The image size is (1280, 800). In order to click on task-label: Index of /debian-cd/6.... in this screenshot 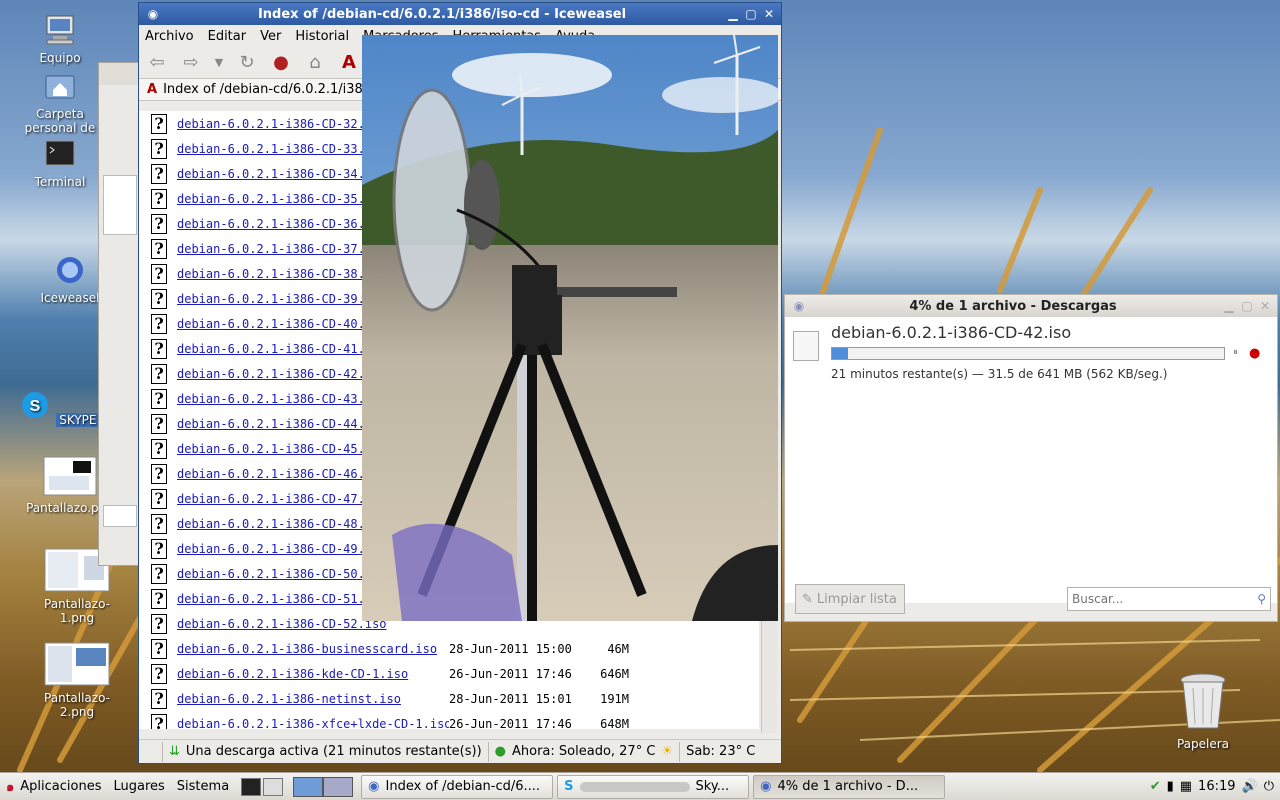, I will do `click(463, 786)`.